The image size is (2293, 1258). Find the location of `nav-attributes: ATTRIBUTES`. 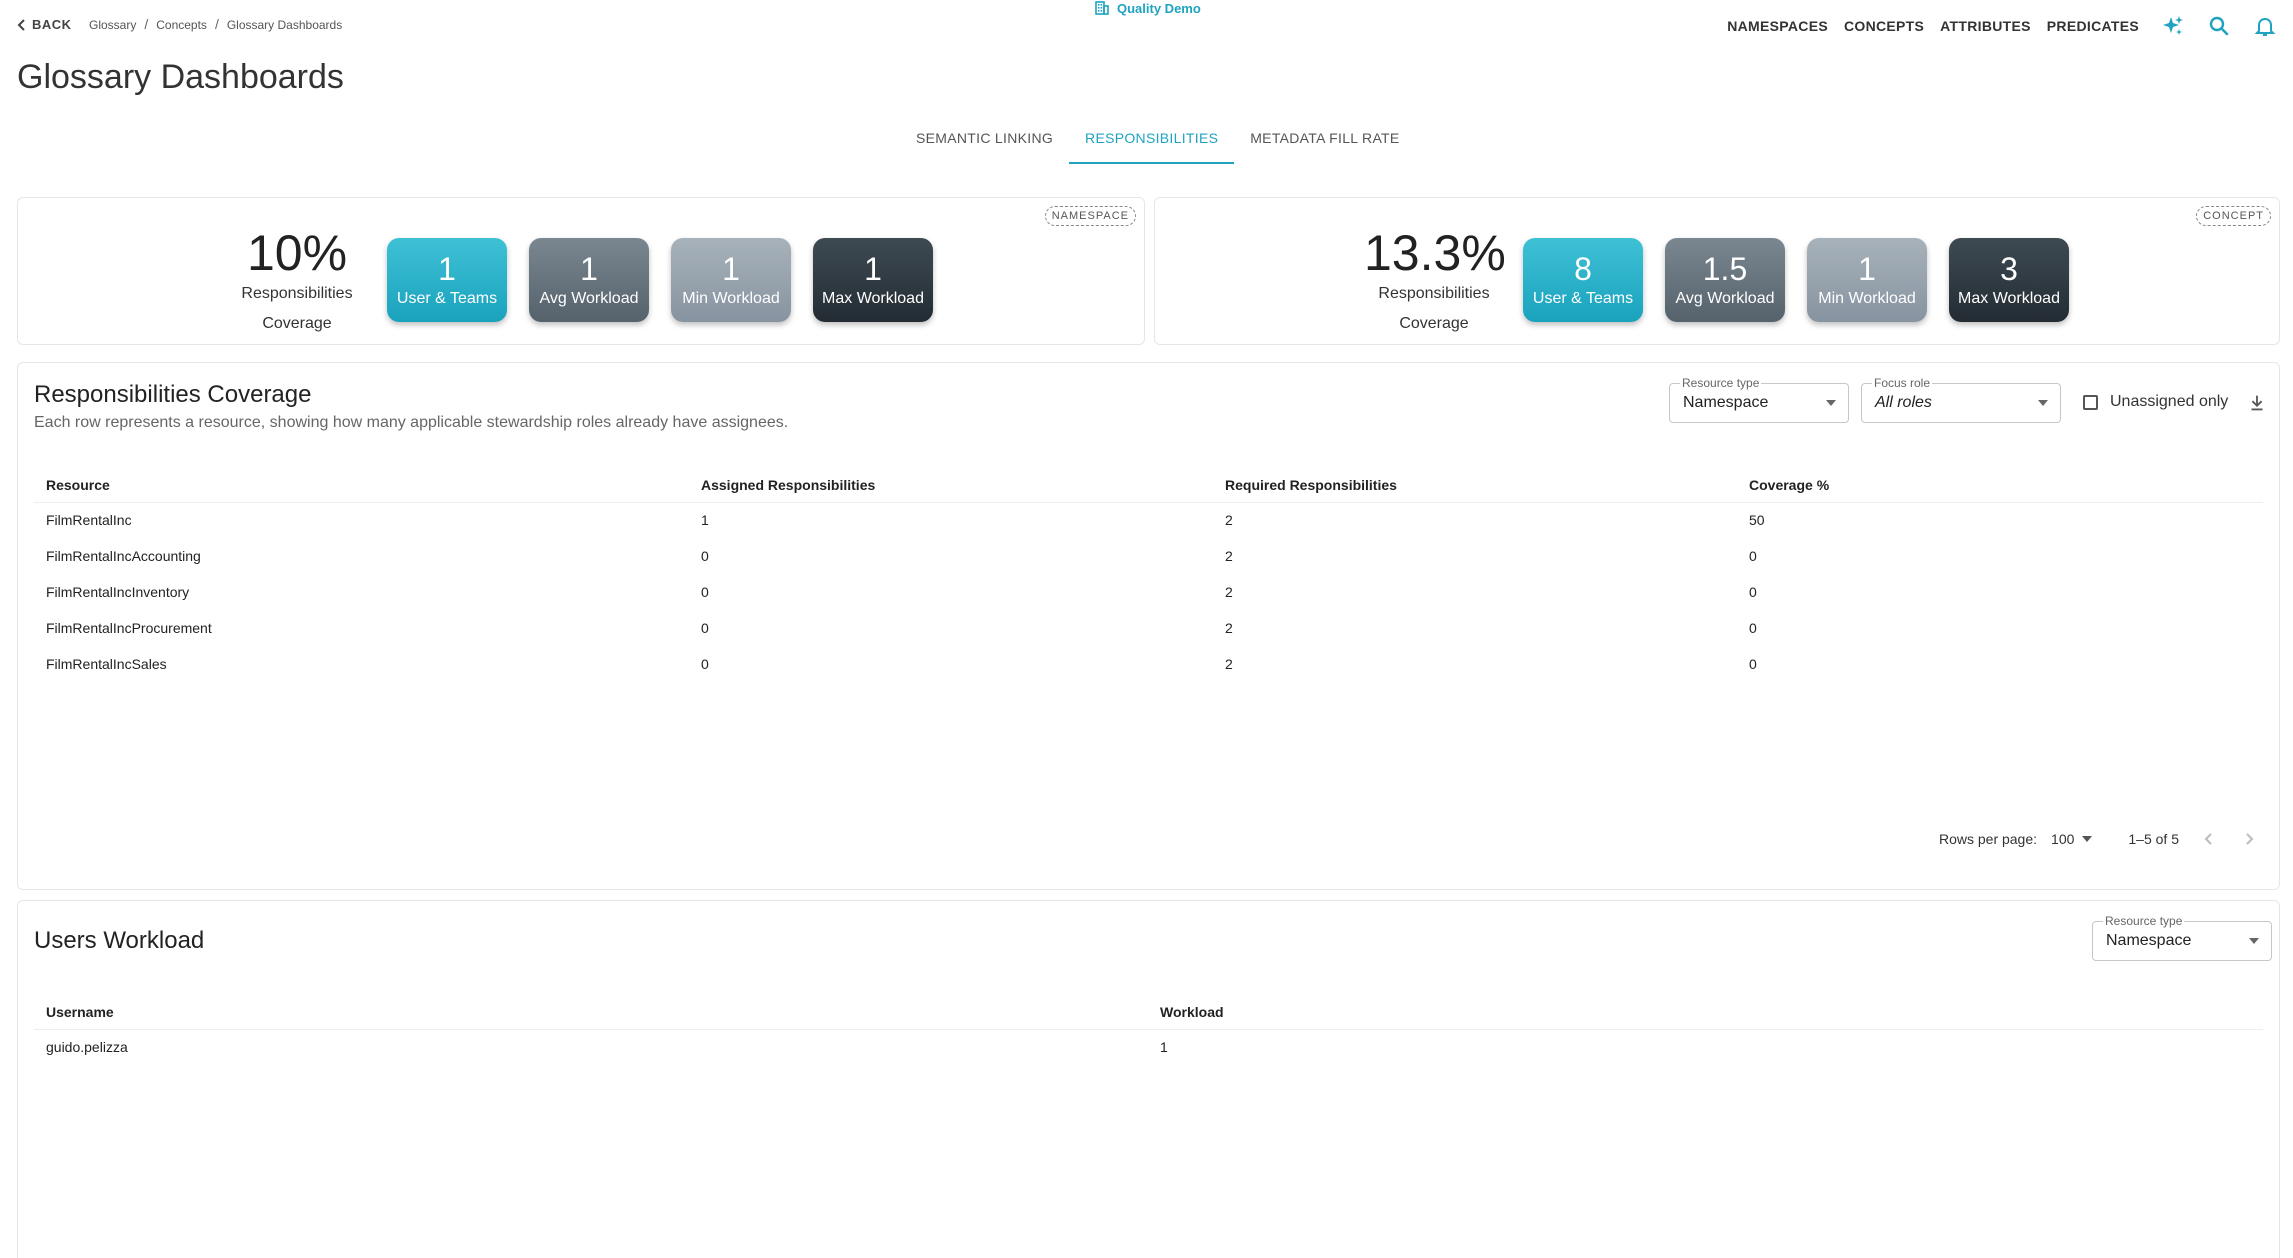

nav-attributes: ATTRIBUTES is located at coordinates (1985, 26).